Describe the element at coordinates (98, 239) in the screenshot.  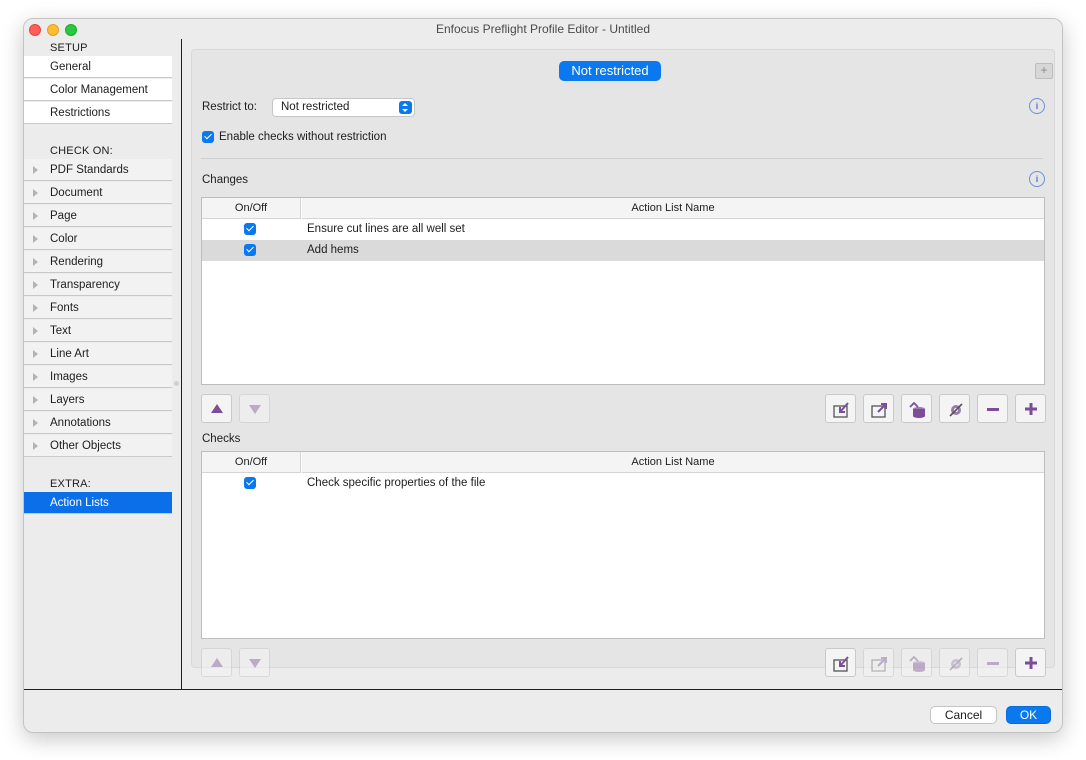
I see `sidebar-item-color: Color` at that location.